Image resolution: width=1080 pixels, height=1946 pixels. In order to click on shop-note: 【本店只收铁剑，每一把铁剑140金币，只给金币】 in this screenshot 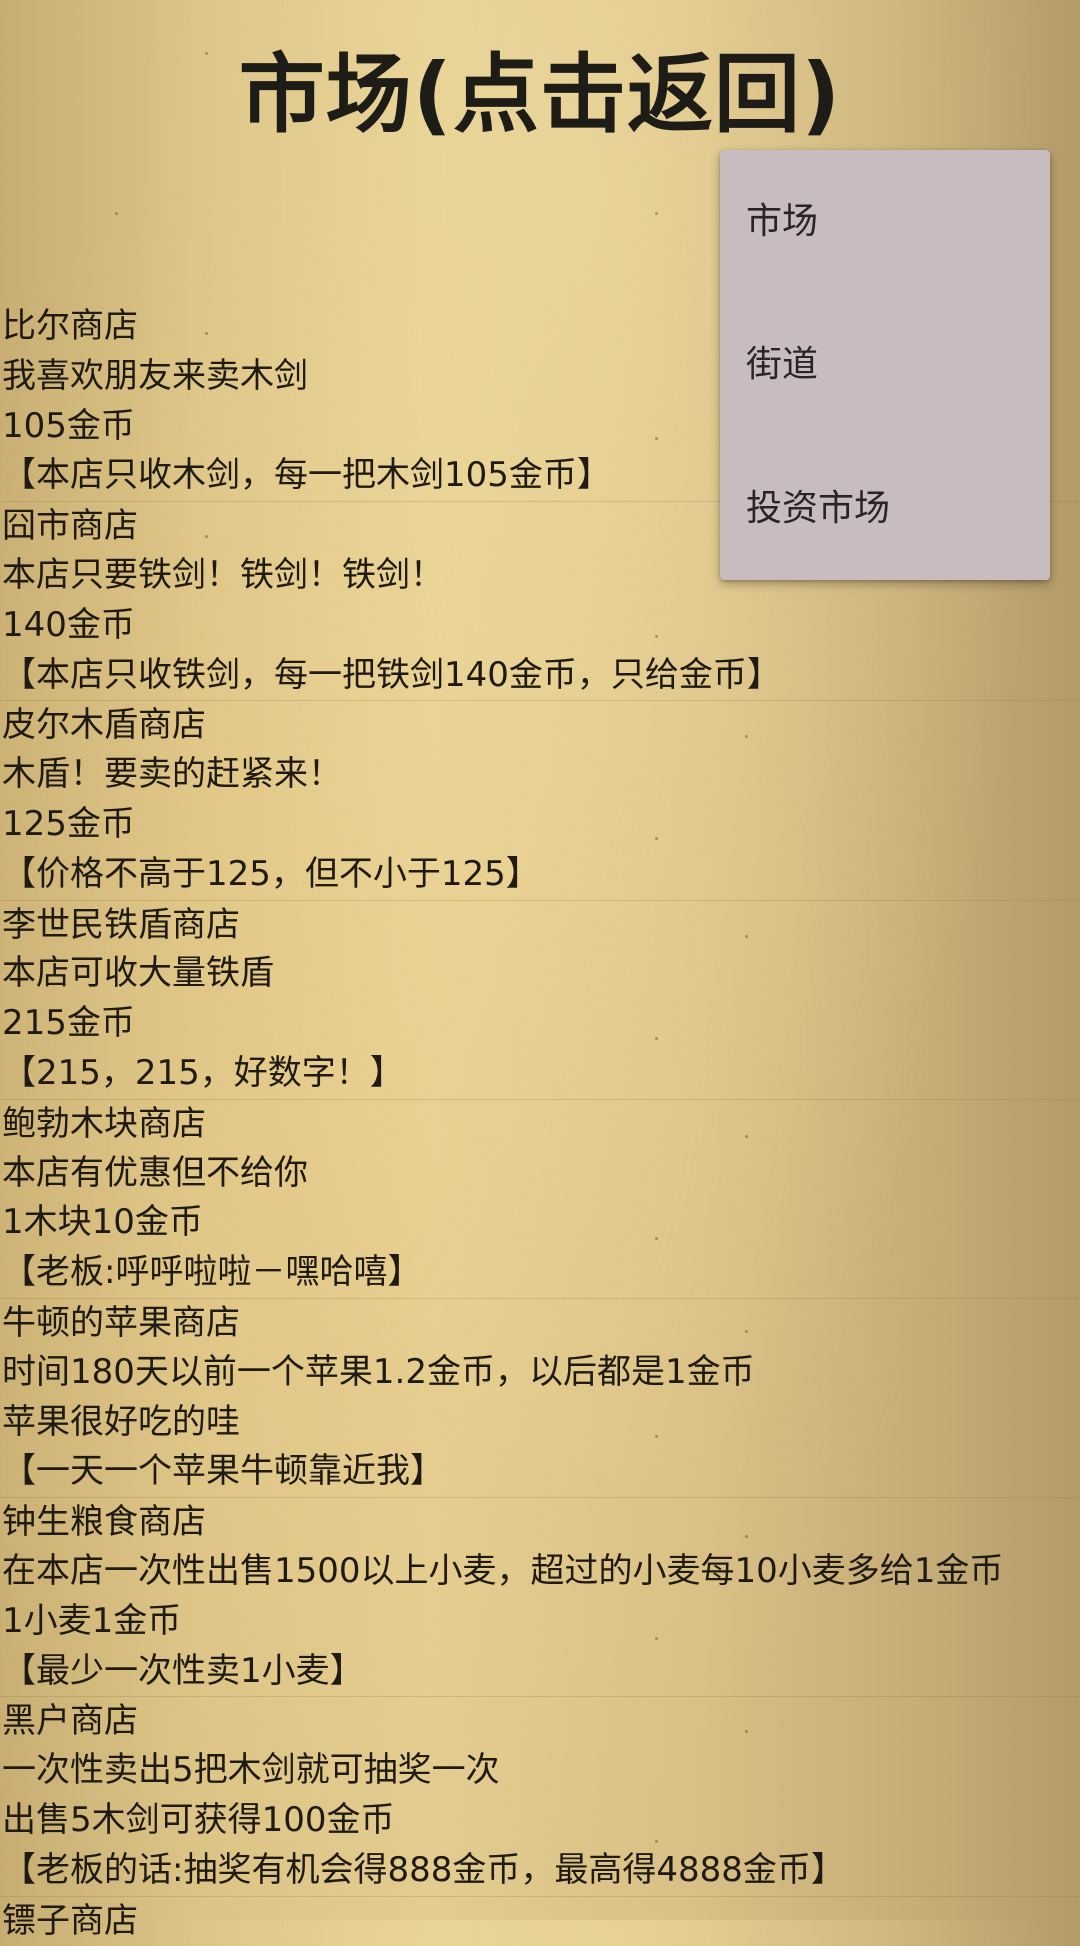, I will do `click(391, 674)`.